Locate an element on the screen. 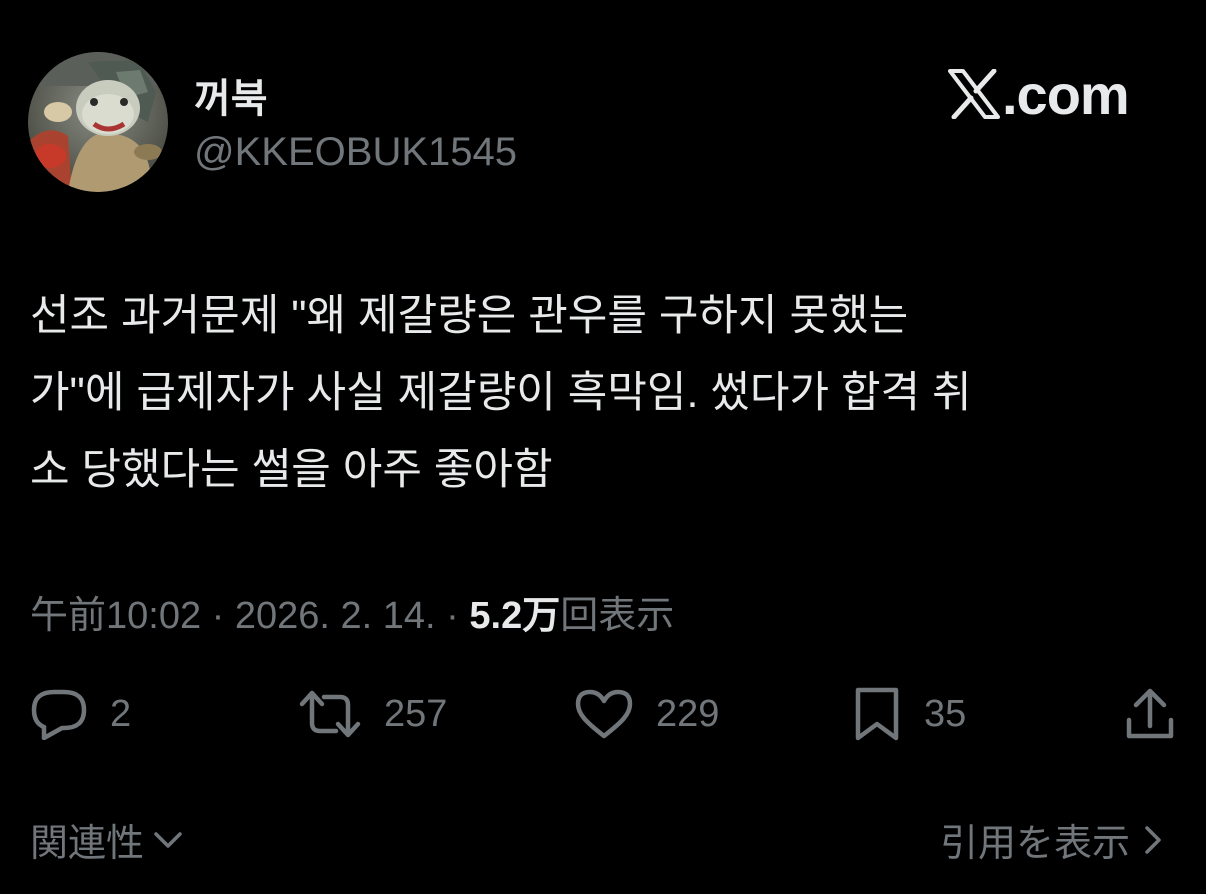  like-button: 229 is located at coordinates (646, 714).